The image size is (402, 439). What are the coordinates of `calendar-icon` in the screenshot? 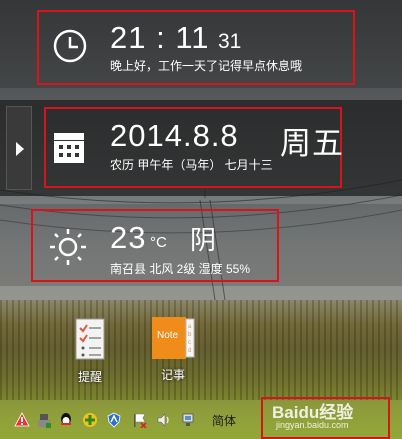 It's located at (69, 148).